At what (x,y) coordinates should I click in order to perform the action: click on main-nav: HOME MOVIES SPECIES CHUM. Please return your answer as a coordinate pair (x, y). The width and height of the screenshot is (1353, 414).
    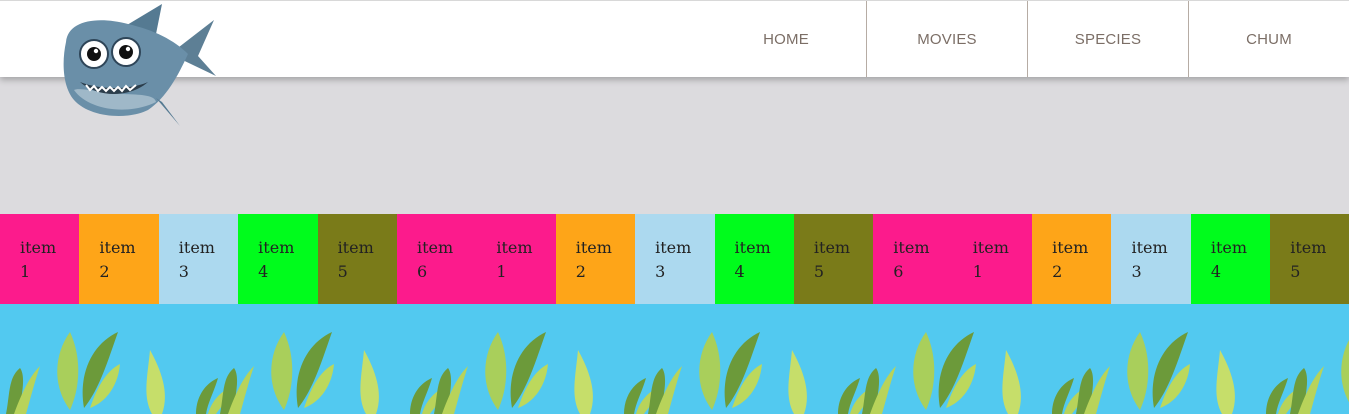
    Looking at the image, I should click on (1027, 39).